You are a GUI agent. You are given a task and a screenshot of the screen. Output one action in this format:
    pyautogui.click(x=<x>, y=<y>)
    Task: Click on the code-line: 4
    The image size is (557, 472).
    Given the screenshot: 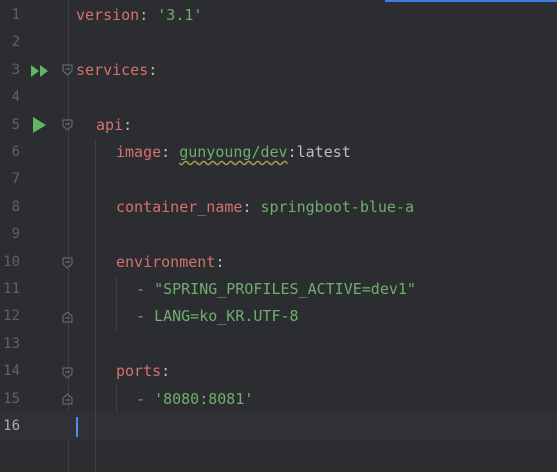 What is the action you would take?
    pyautogui.click(x=278, y=97)
    